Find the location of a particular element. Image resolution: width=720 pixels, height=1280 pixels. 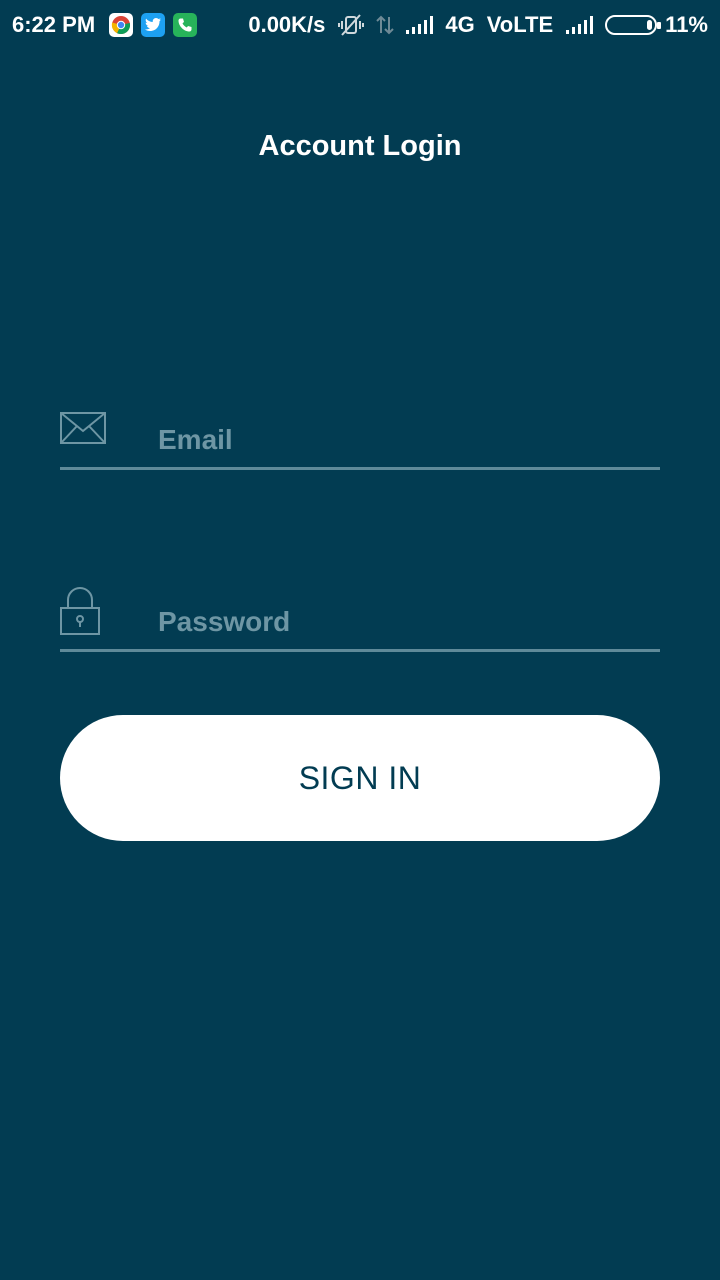

email-field is located at coordinates (360, 440).